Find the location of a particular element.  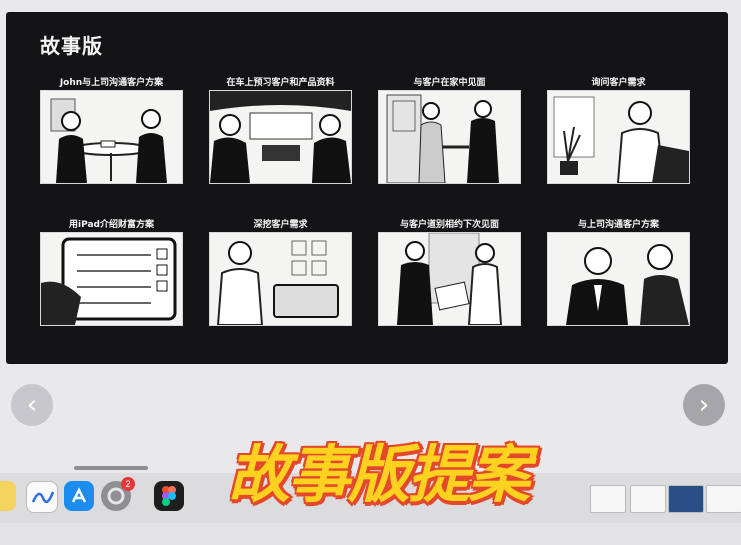

chevron-right-icon: › is located at coordinates (704, 405).